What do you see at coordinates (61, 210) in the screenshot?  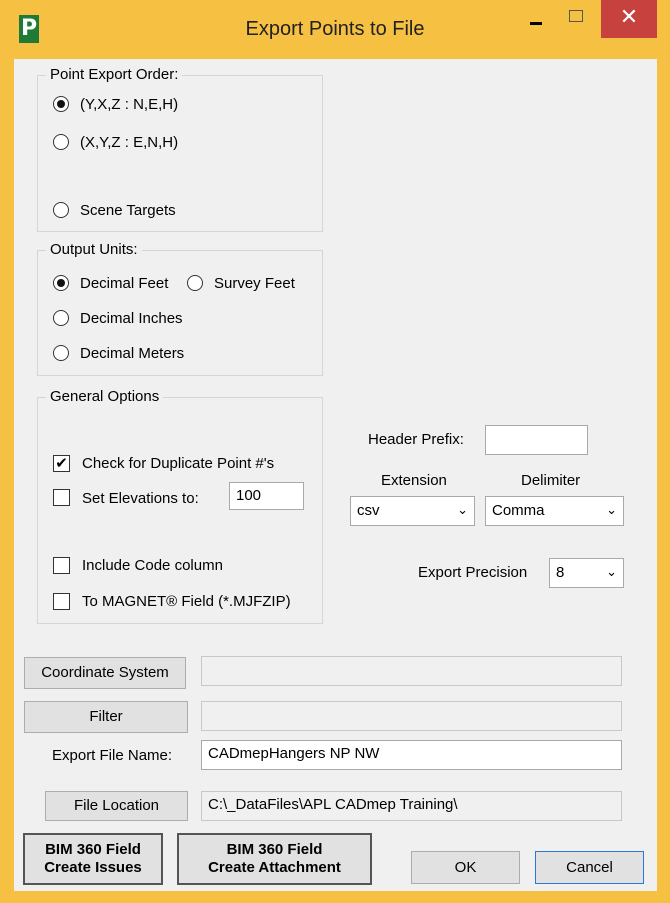 I see `scene-targets-radio` at bounding box center [61, 210].